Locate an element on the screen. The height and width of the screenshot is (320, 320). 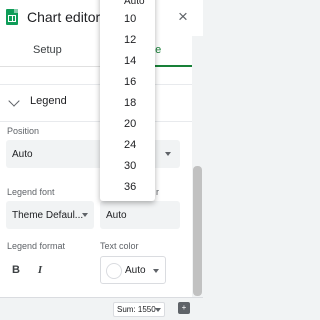
position-label: Position is located at coordinates (23, 131).